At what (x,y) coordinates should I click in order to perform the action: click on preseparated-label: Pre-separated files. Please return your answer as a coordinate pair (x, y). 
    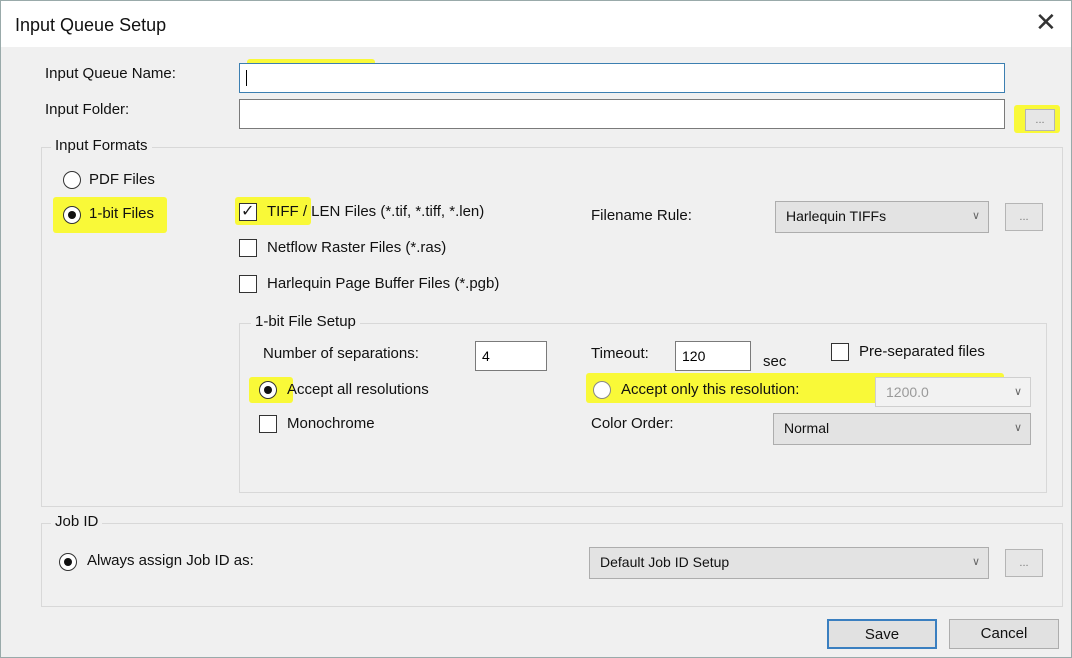
    Looking at the image, I should click on (922, 351).